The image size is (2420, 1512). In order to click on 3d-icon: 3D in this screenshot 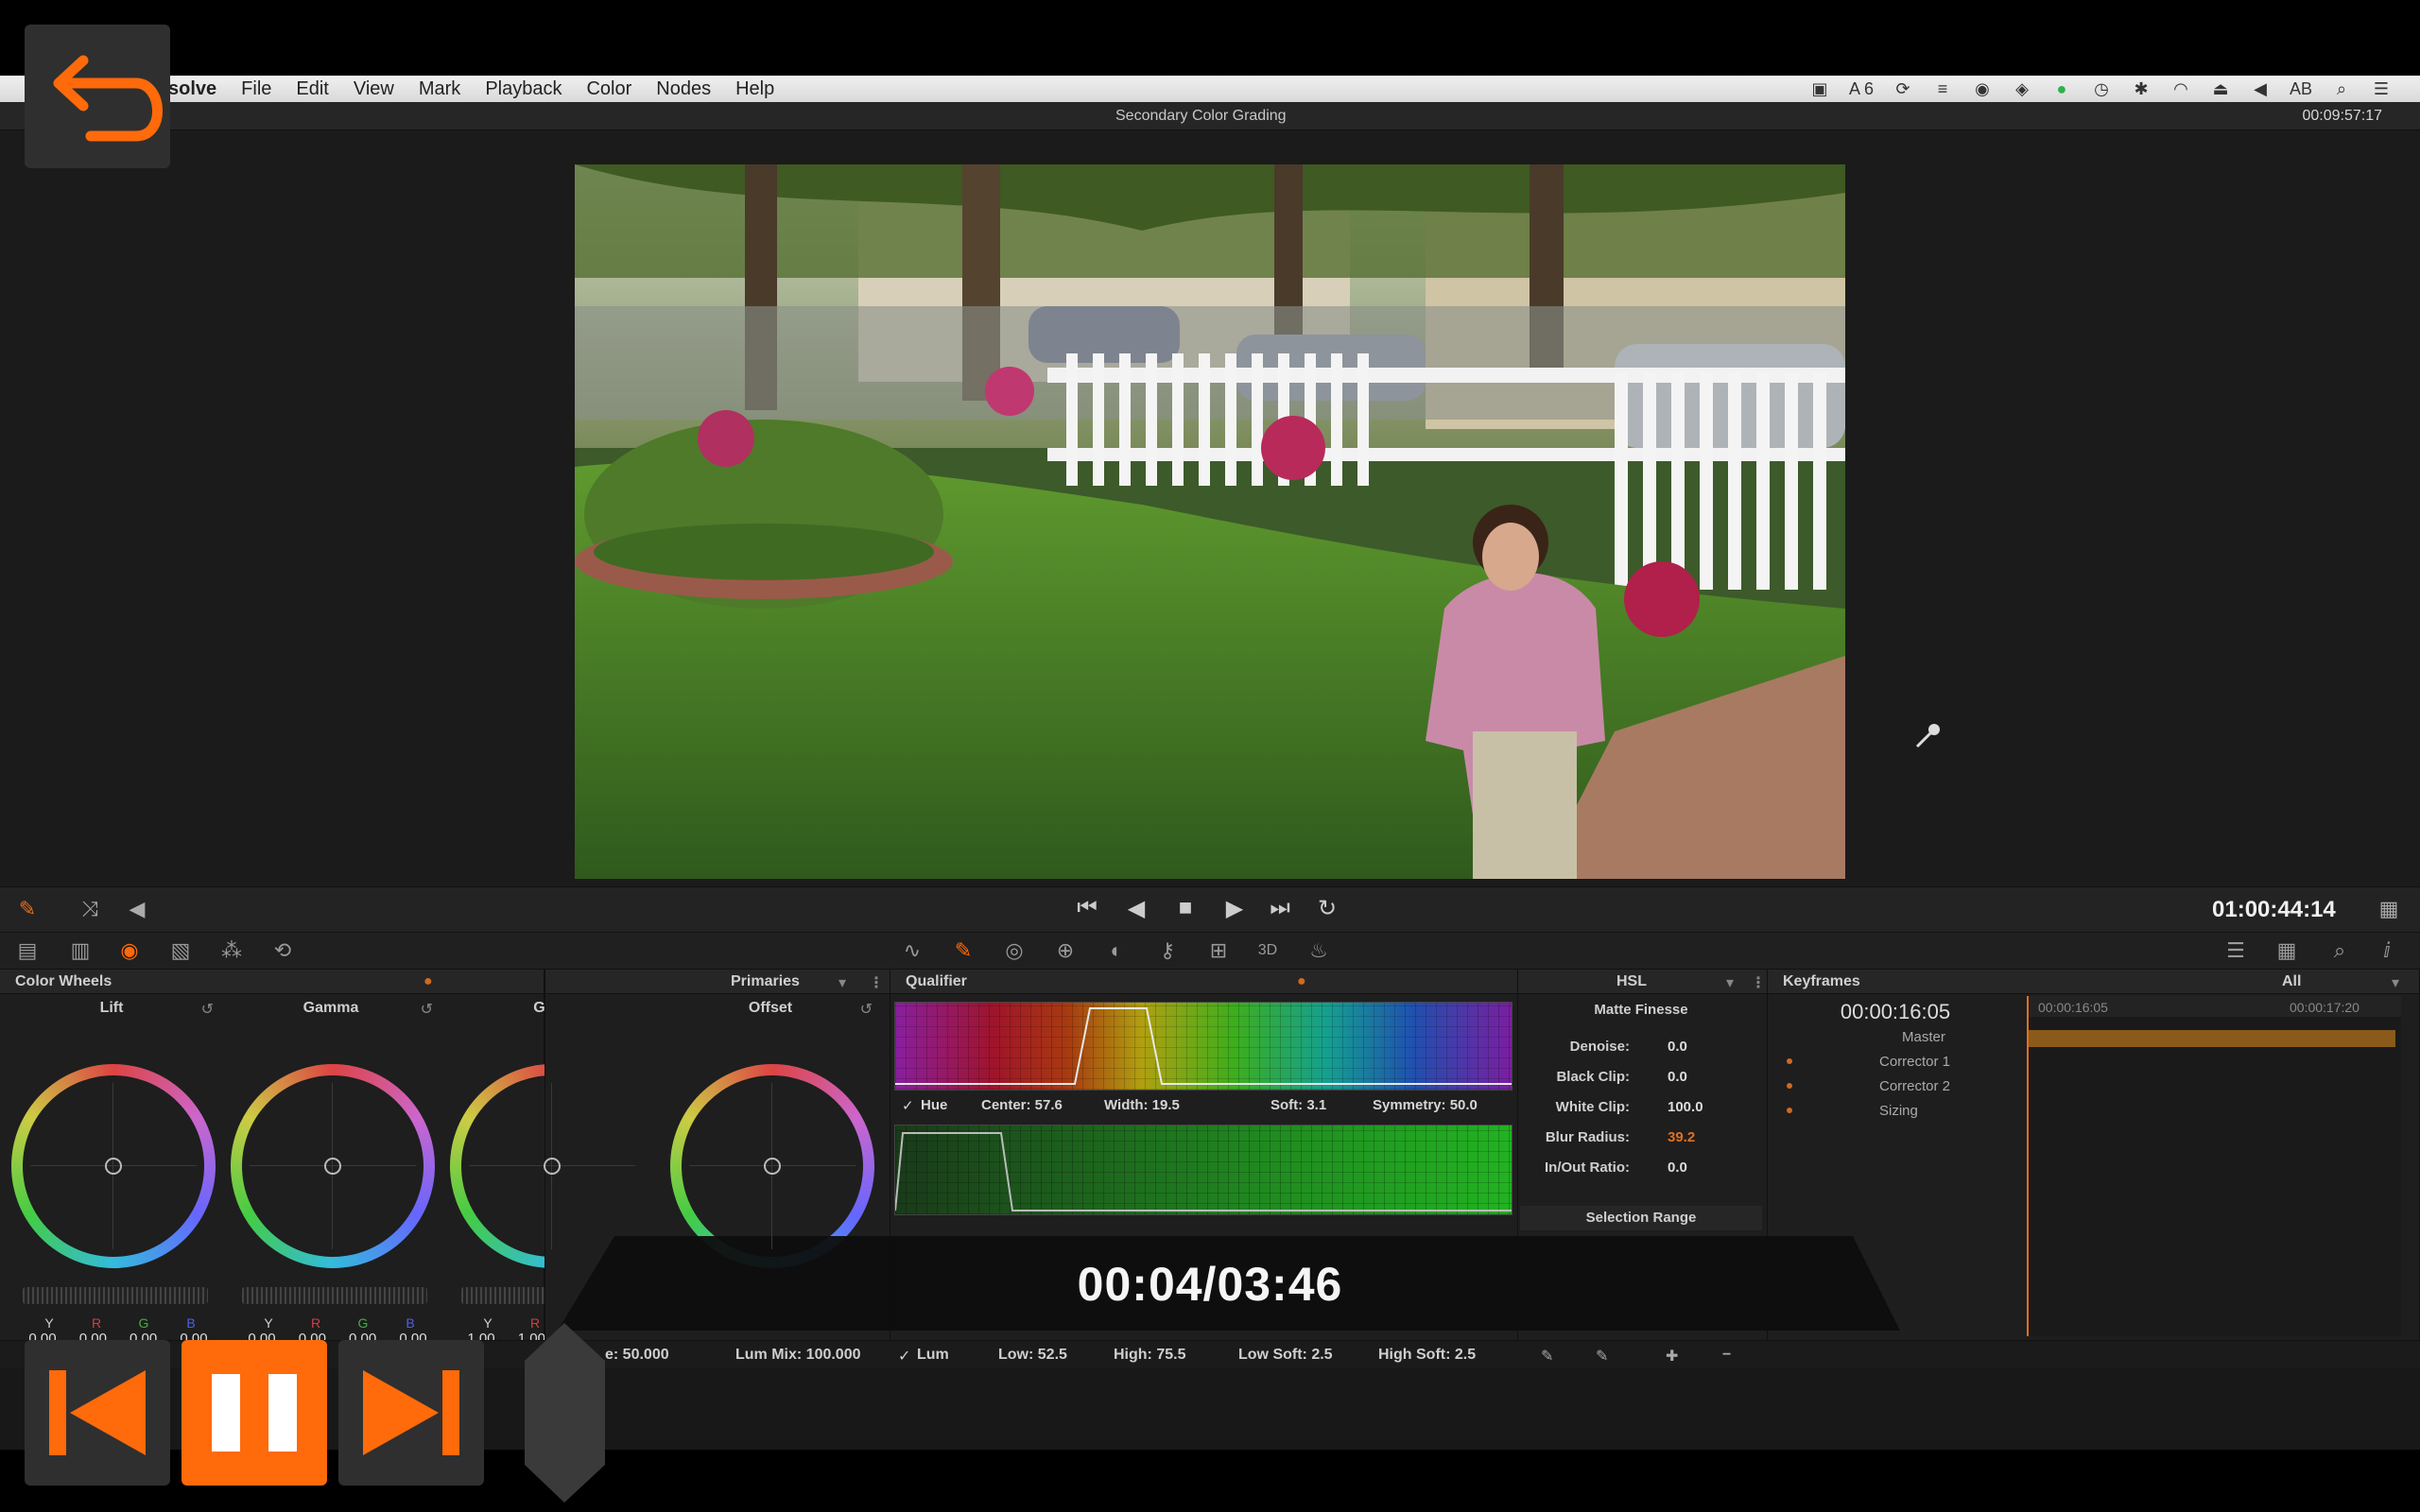, I will do `click(1267, 955)`.